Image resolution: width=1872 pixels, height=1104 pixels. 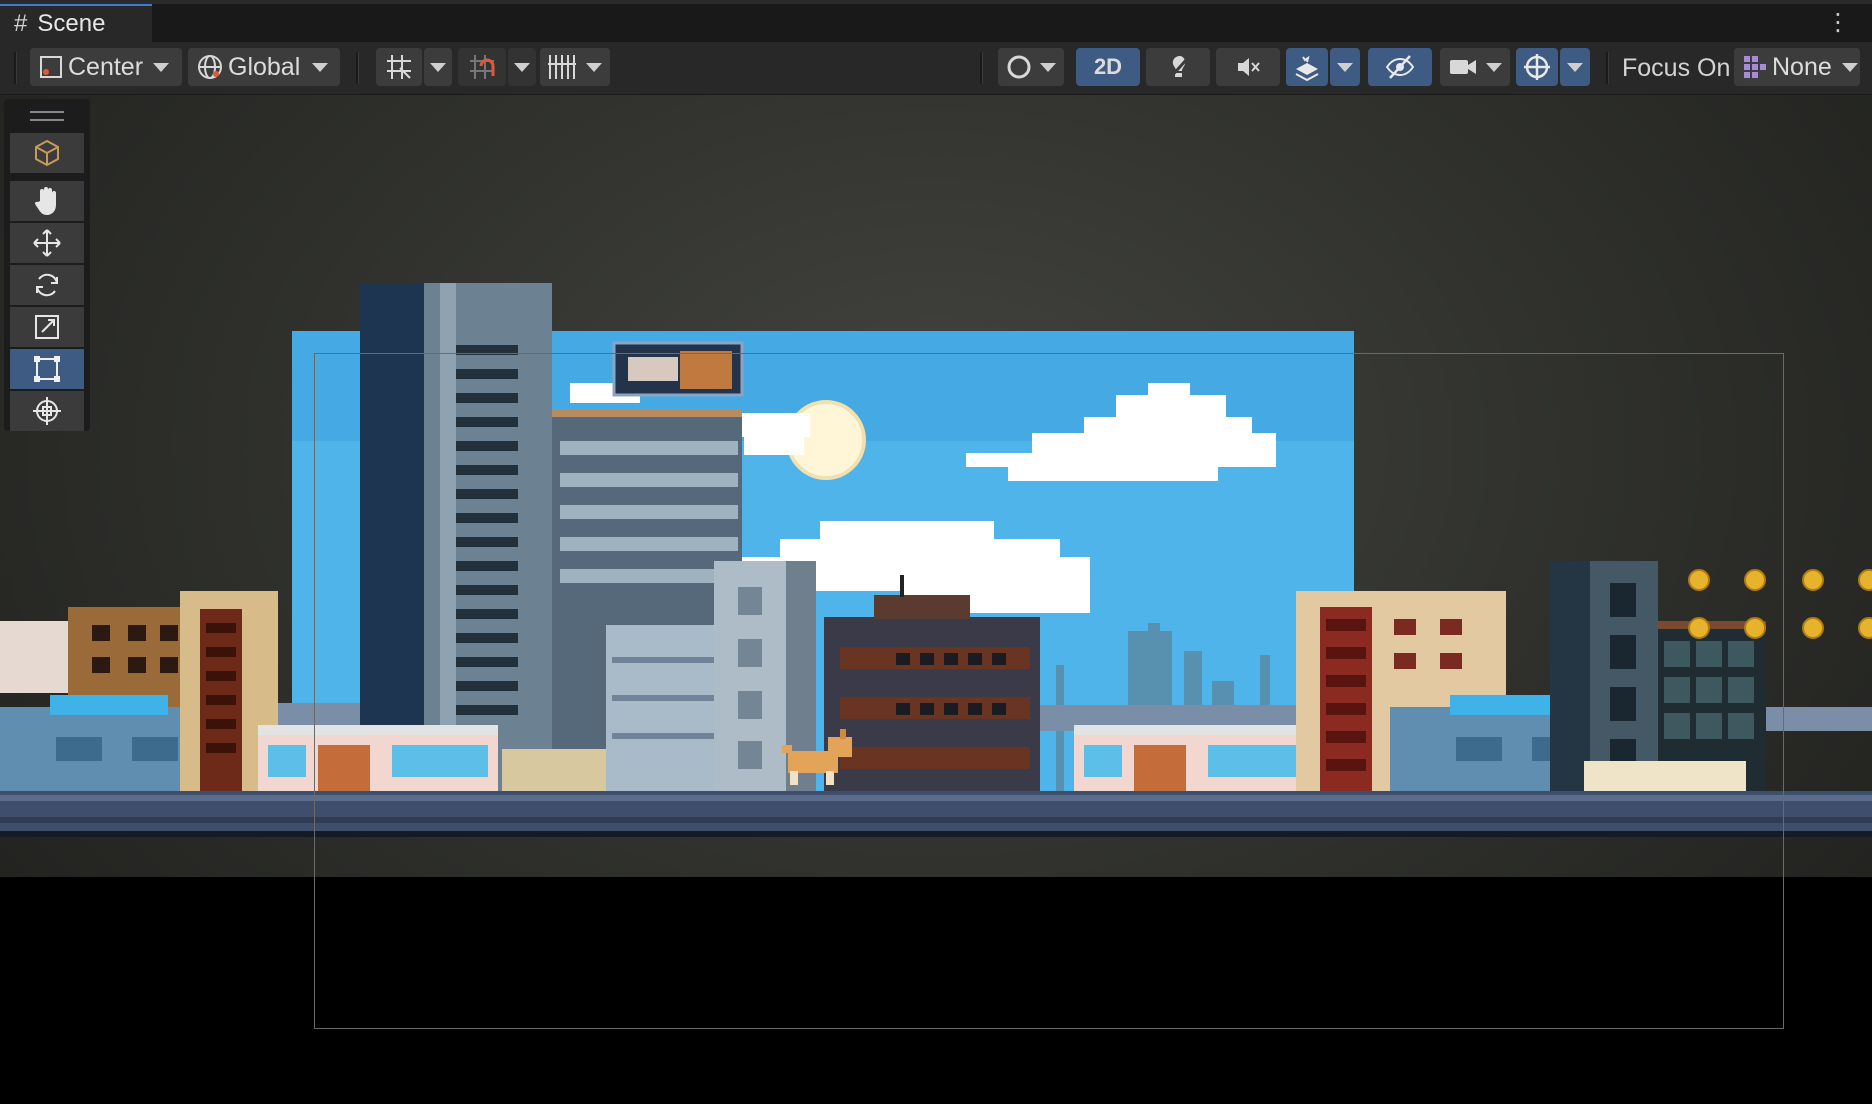 I want to click on transform-icon, so click(x=47, y=411).